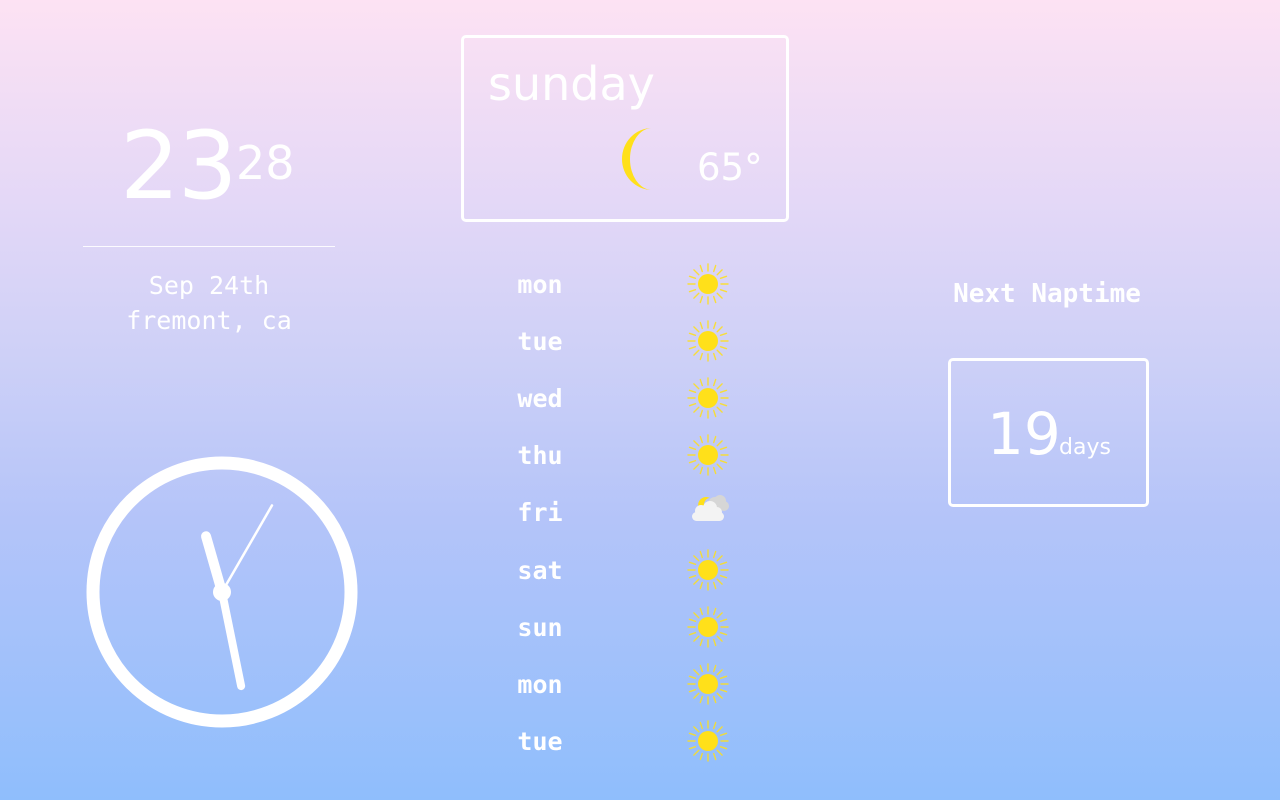 The height and width of the screenshot is (800, 1280). What do you see at coordinates (540, 455) in the screenshot?
I see `forecast-day: thu` at bounding box center [540, 455].